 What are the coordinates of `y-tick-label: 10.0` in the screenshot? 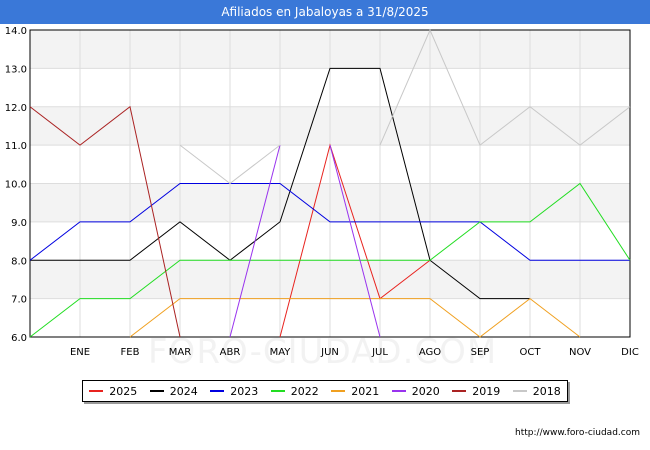 It's located at (16, 185).